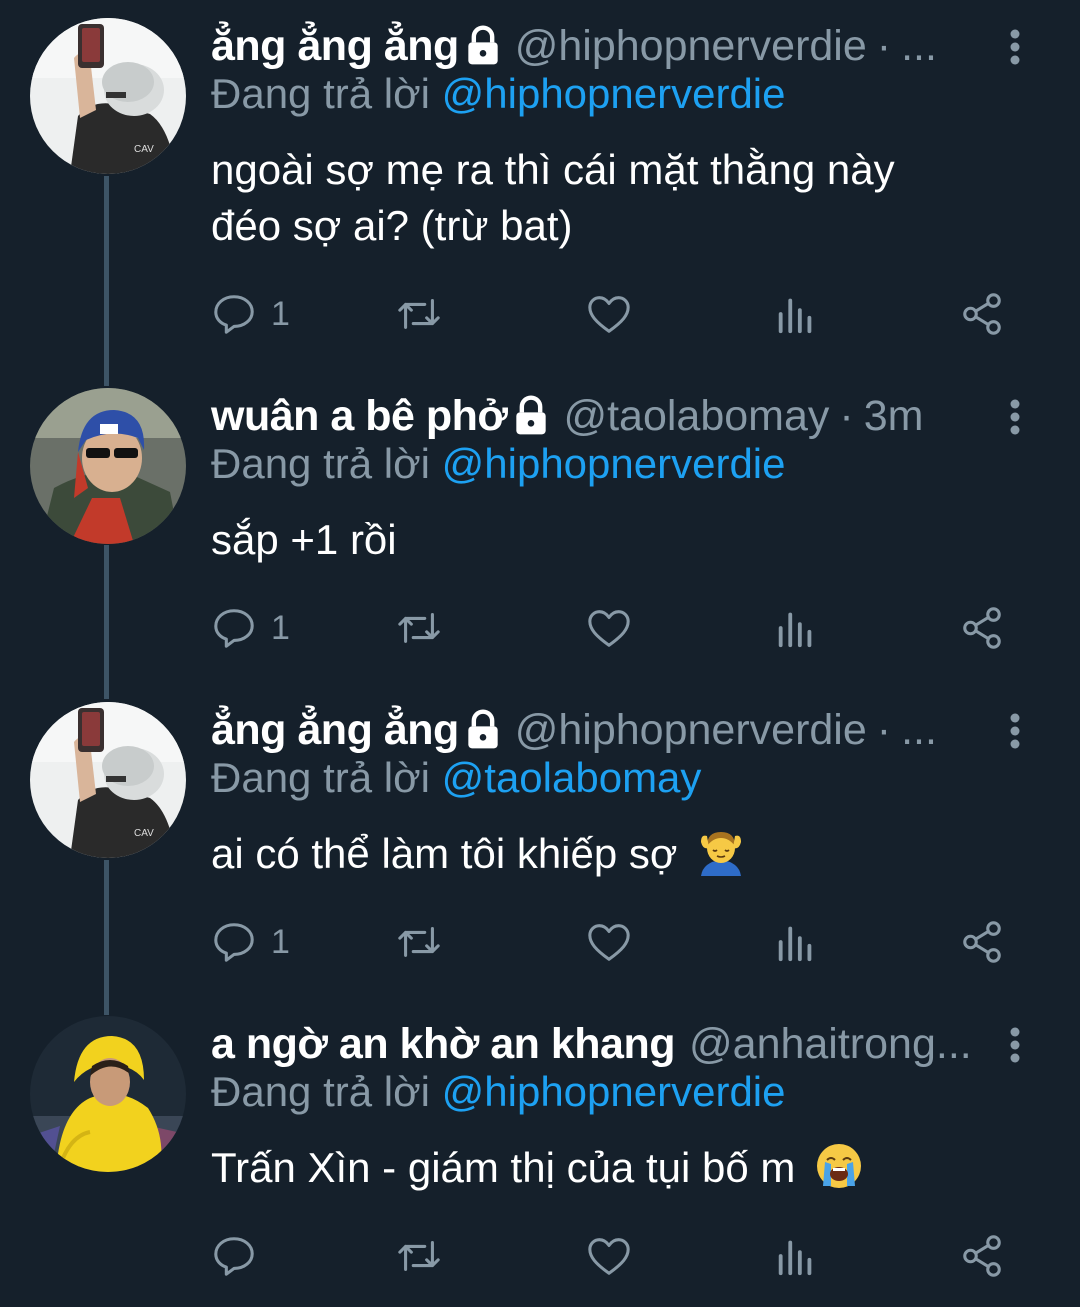 This screenshot has height=1307, width=1080. What do you see at coordinates (553, 169) in the screenshot?
I see `tweet-text-line: ngoài sợ mẹ ra thì cái mặt thằng này` at bounding box center [553, 169].